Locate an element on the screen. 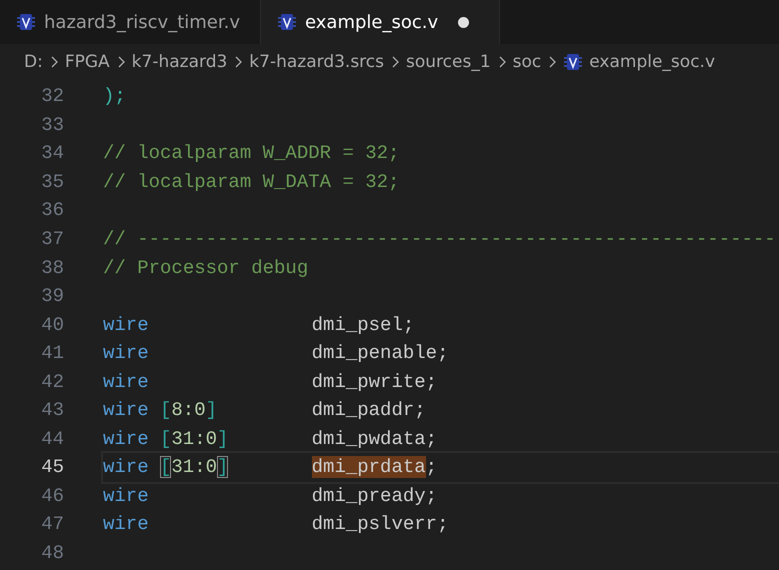  code-identifier: dmi_paddr is located at coordinates (363, 410).